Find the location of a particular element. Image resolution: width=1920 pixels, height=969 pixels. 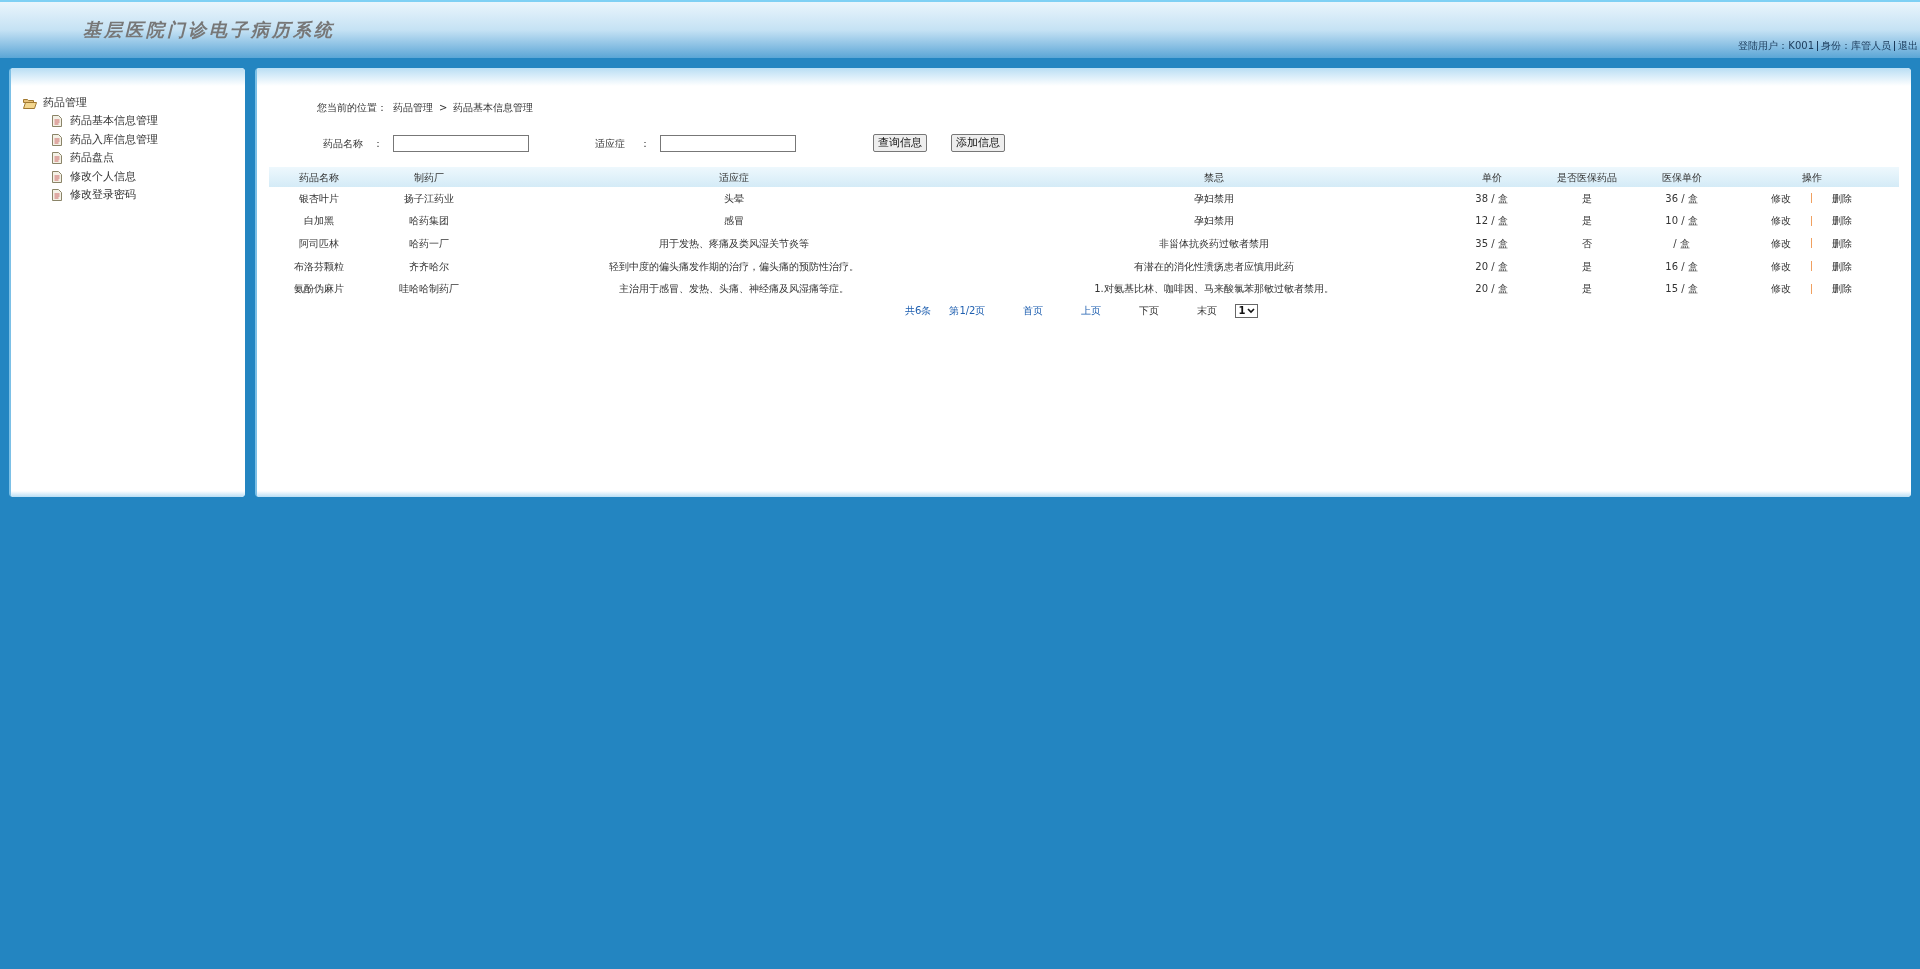

column-header: 制药厂 is located at coordinates (429, 177).